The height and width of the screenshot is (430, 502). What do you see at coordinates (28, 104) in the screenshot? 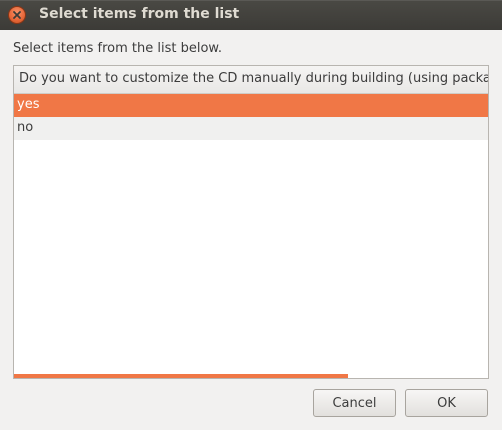
I see `list-item-label: yes` at bounding box center [28, 104].